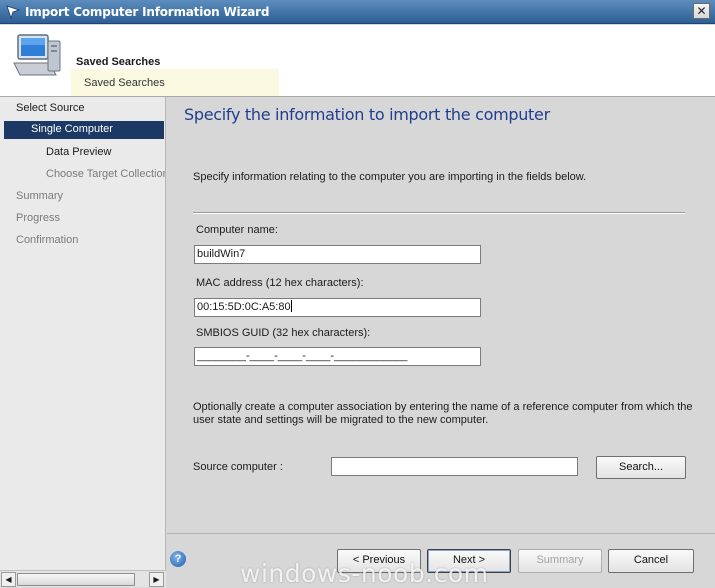 This screenshot has width=715, height=588. I want to click on scroll-right-arrow-icon: ▶, so click(156, 579).